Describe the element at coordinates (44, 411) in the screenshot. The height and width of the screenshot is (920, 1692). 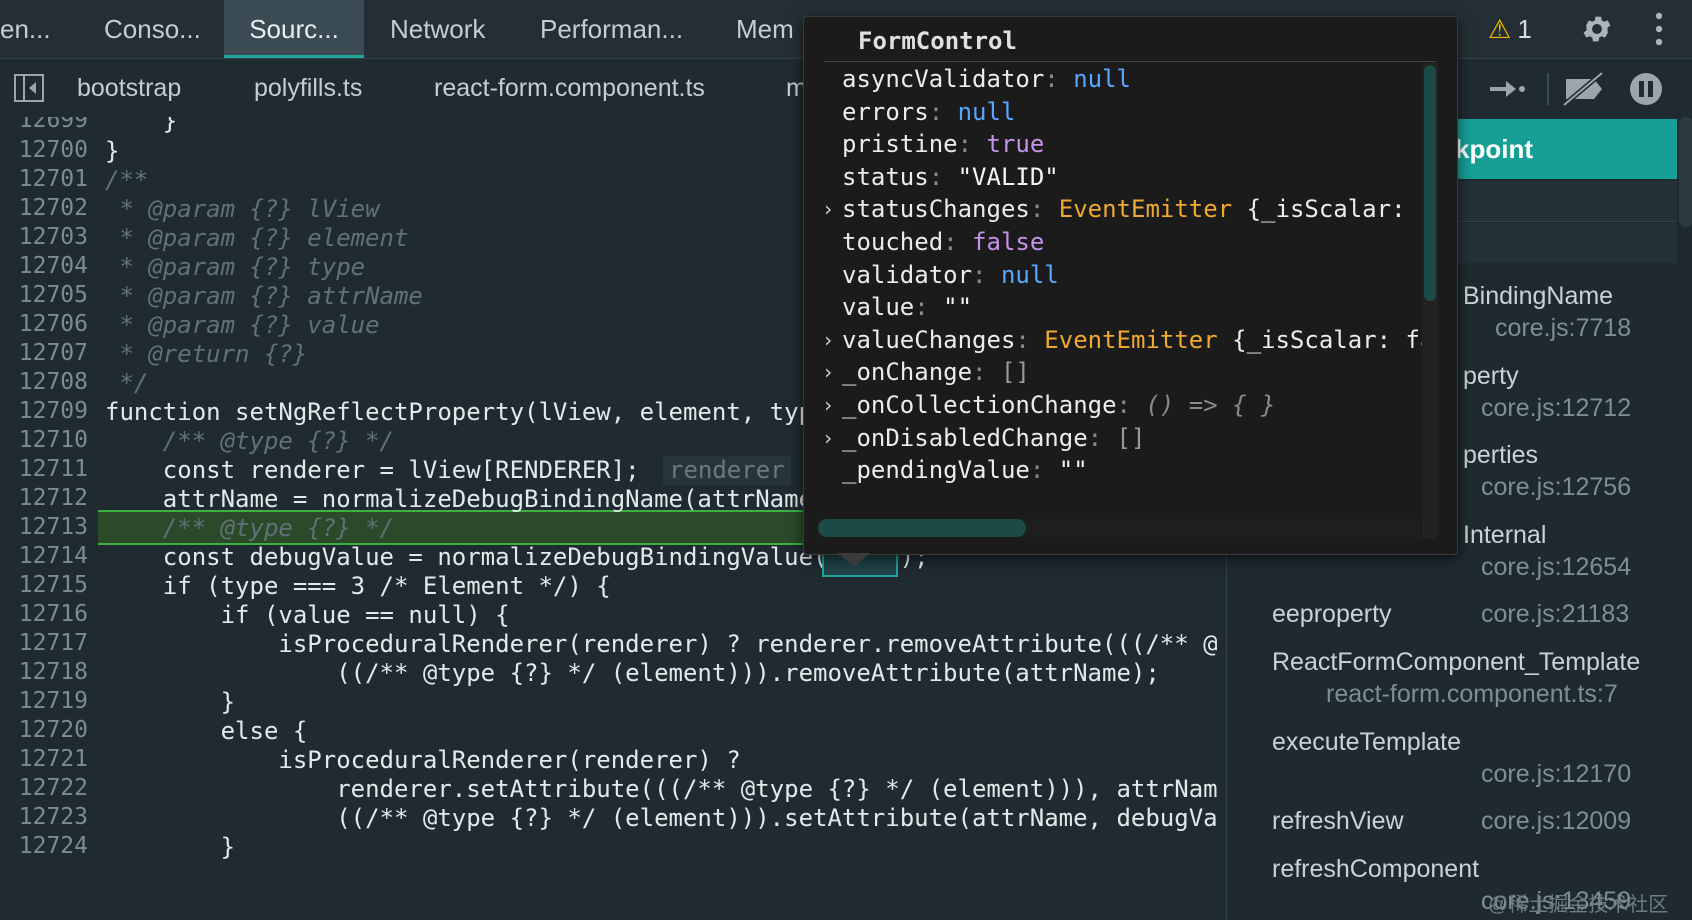
I see `line-number: 12709` at that location.